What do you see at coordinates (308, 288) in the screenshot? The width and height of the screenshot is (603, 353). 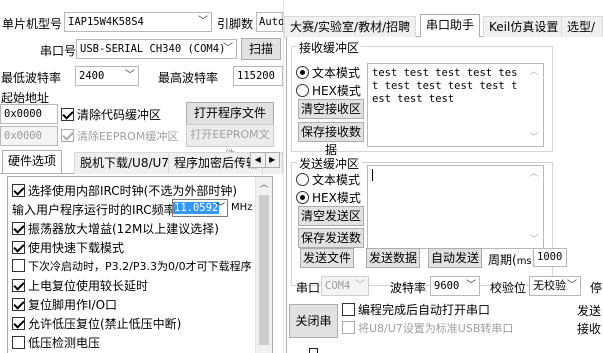 I see `serial-port-label: 串口` at bounding box center [308, 288].